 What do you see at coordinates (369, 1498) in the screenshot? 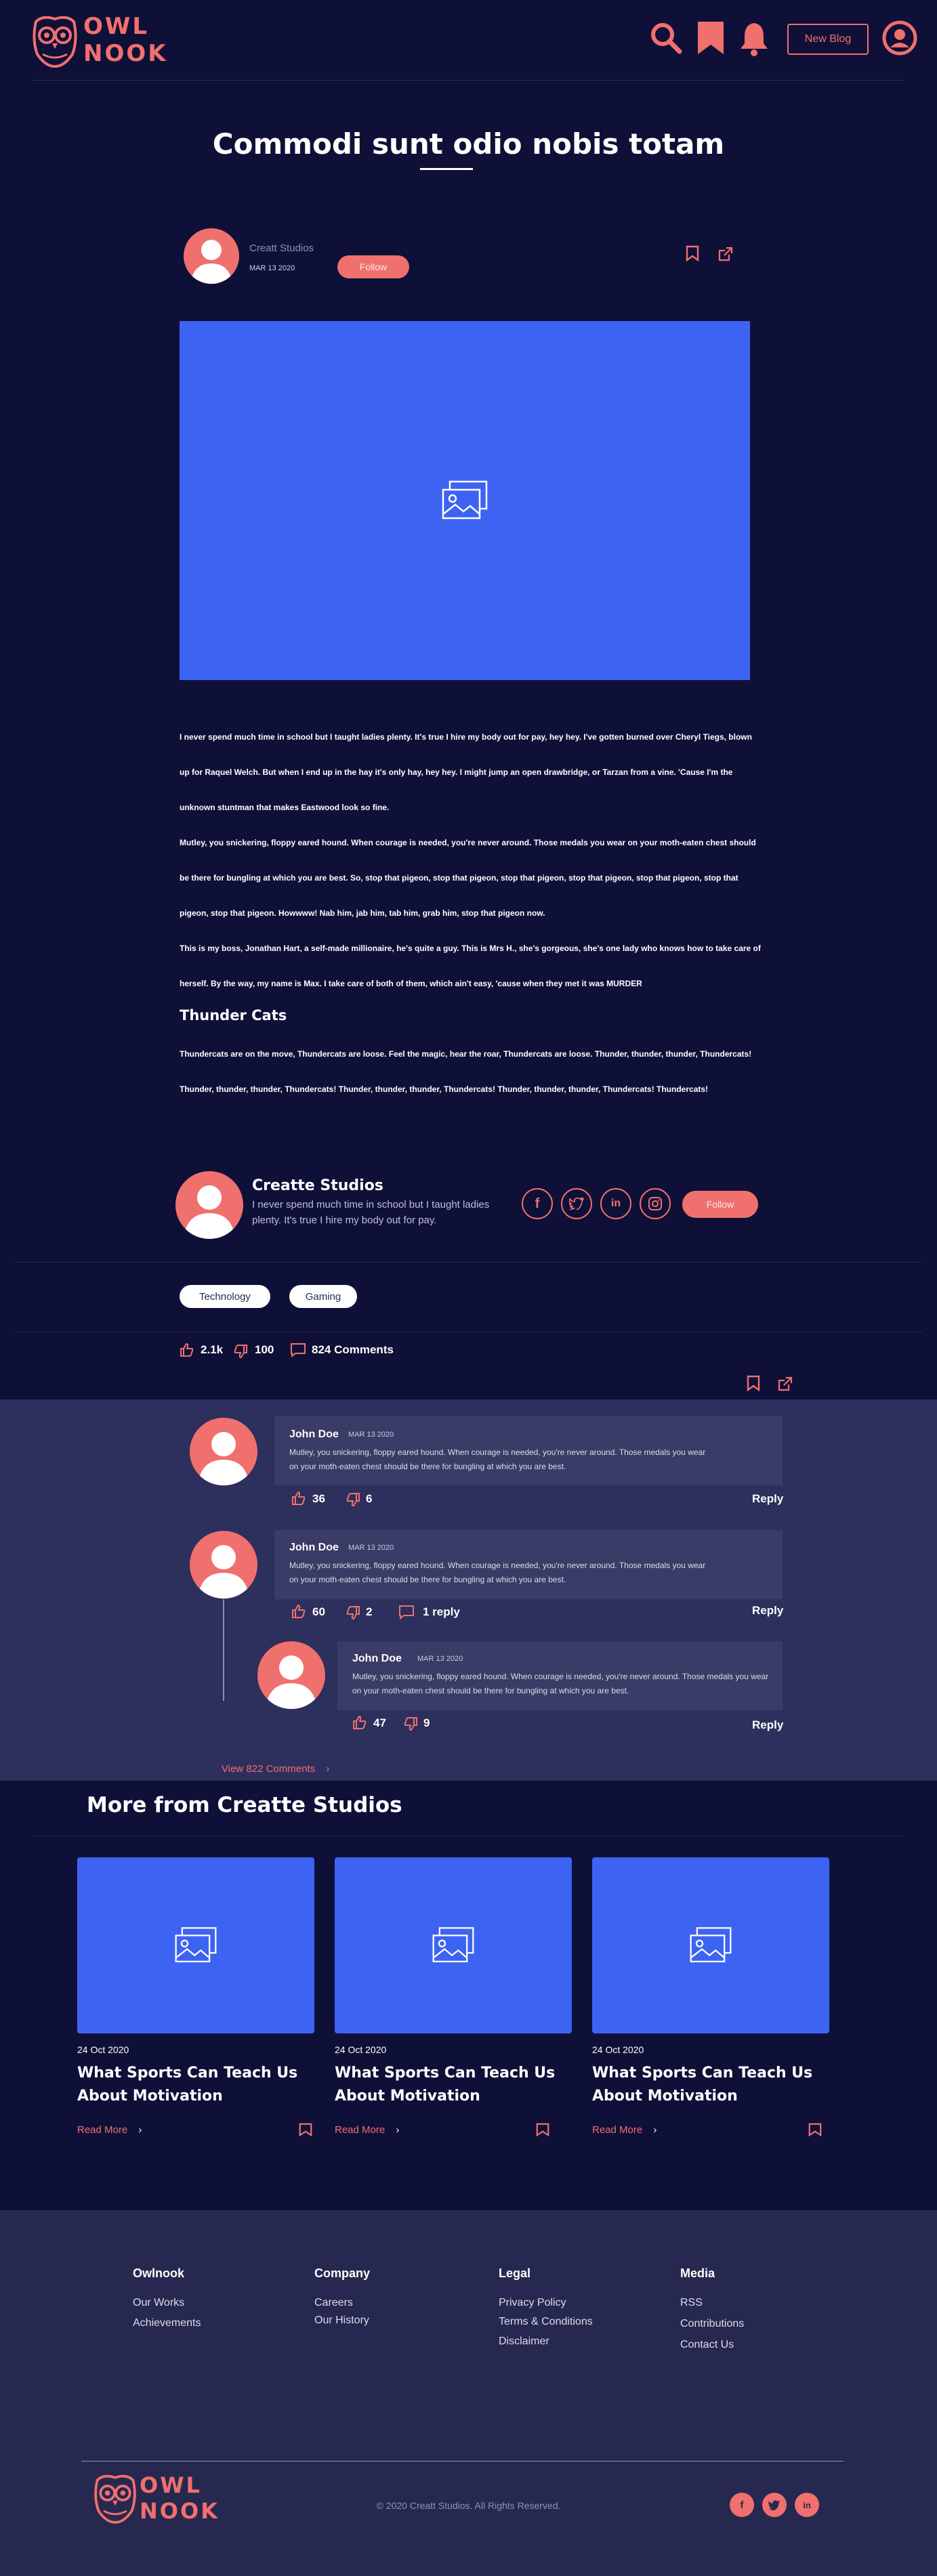
I see `comment-dislike-count: 6` at bounding box center [369, 1498].